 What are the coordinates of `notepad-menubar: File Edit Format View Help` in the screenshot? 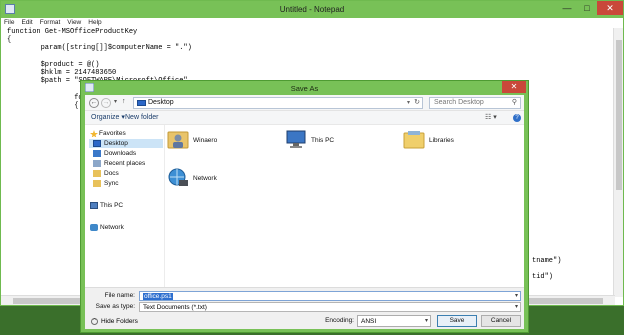 It's located at (312, 23).